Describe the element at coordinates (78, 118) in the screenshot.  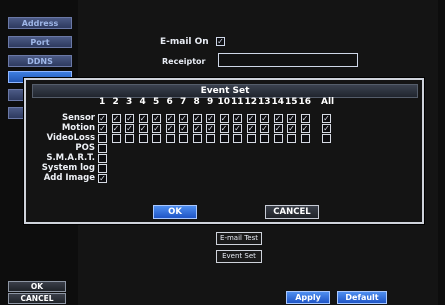
I see `event-row-label: Sensor` at that location.